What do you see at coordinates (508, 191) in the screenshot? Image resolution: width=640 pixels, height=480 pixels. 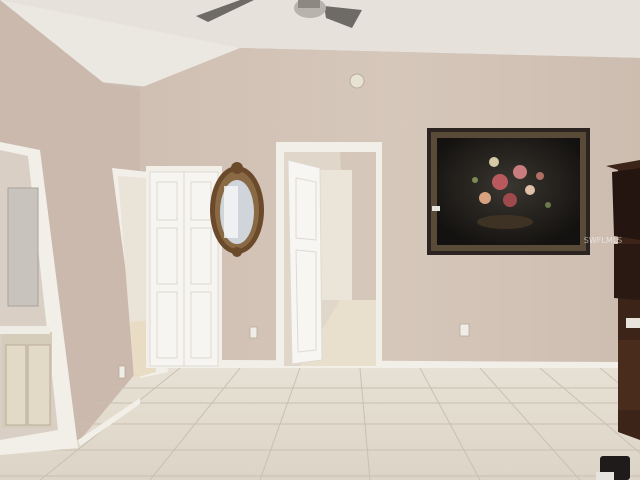 I see `framed-painting` at bounding box center [508, 191].